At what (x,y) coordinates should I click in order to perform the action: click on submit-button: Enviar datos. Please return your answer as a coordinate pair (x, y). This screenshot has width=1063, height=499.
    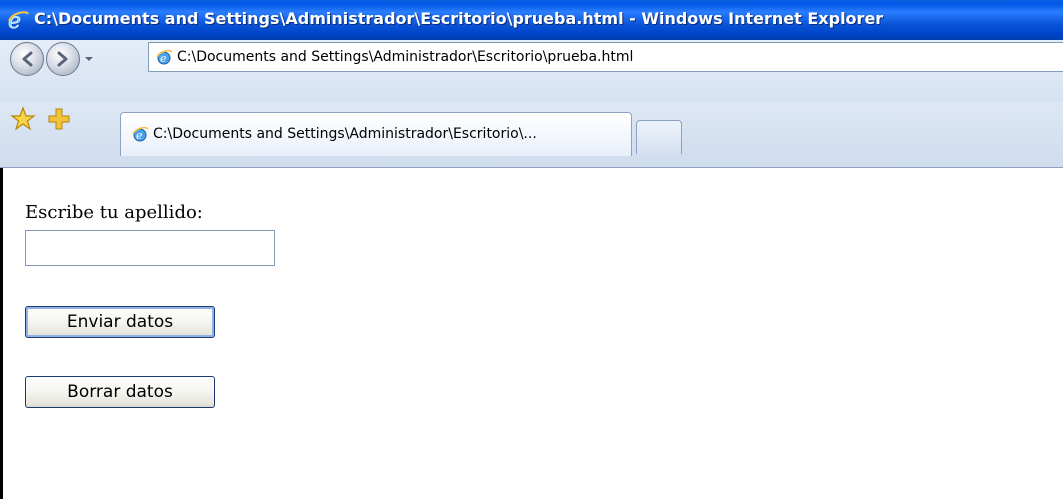
    Looking at the image, I should click on (120, 322).